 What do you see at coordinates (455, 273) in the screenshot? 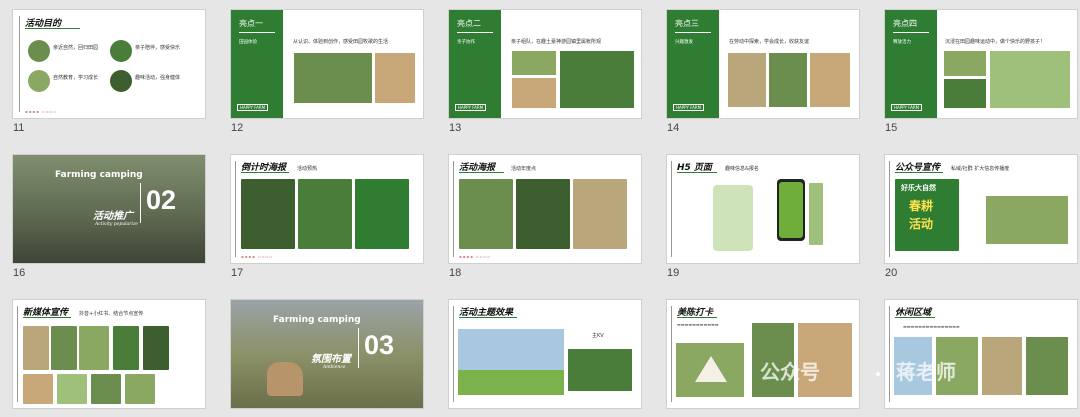
I see `slide-number: 18` at bounding box center [455, 273].